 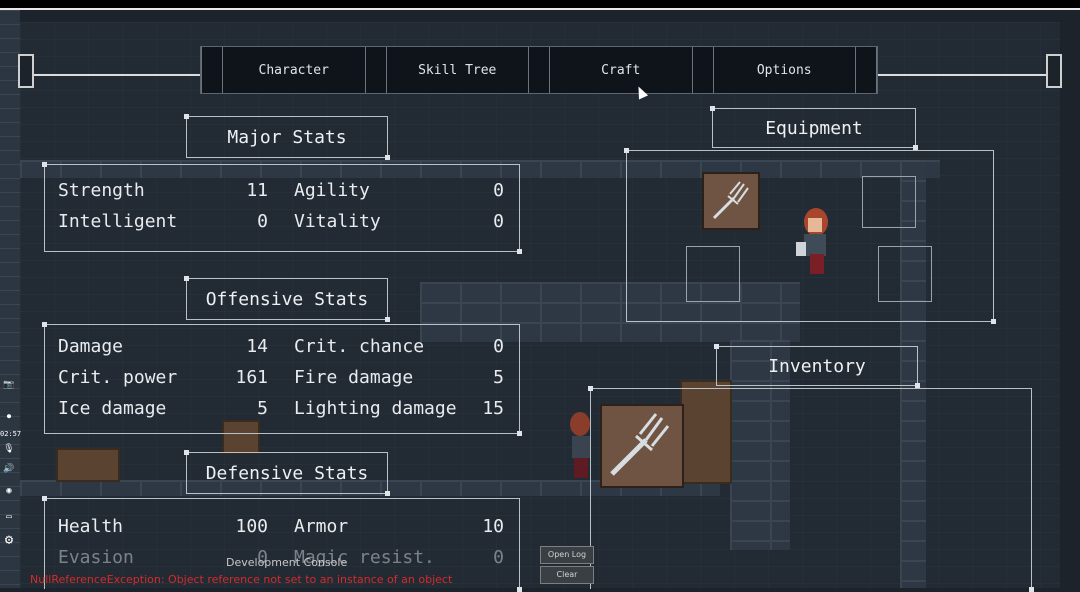 What do you see at coordinates (9, 491) in the screenshot?
I see `webcam-icon: ◉` at bounding box center [9, 491].